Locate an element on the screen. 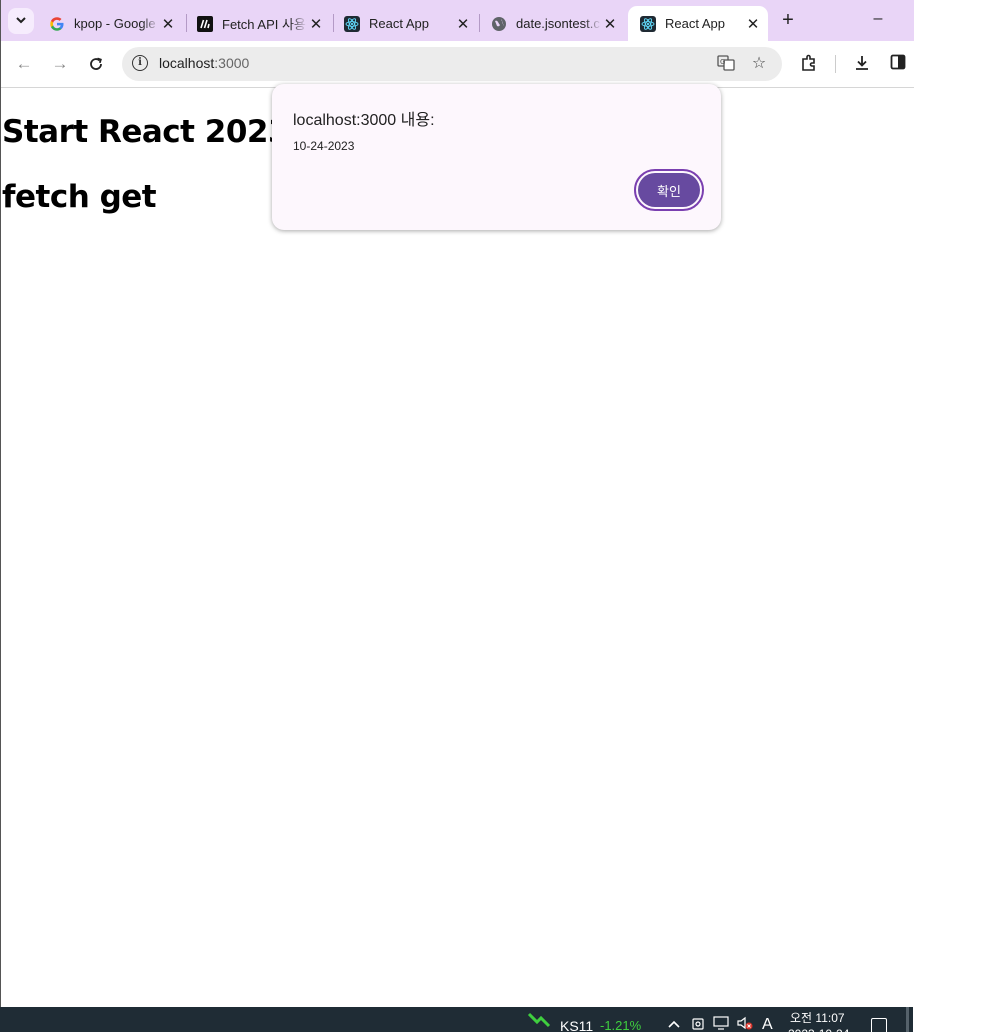 Image resolution: width=993 pixels, height=1032 pixels. dialog-message: 10-24-2023 is located at coordinates (324, 146).